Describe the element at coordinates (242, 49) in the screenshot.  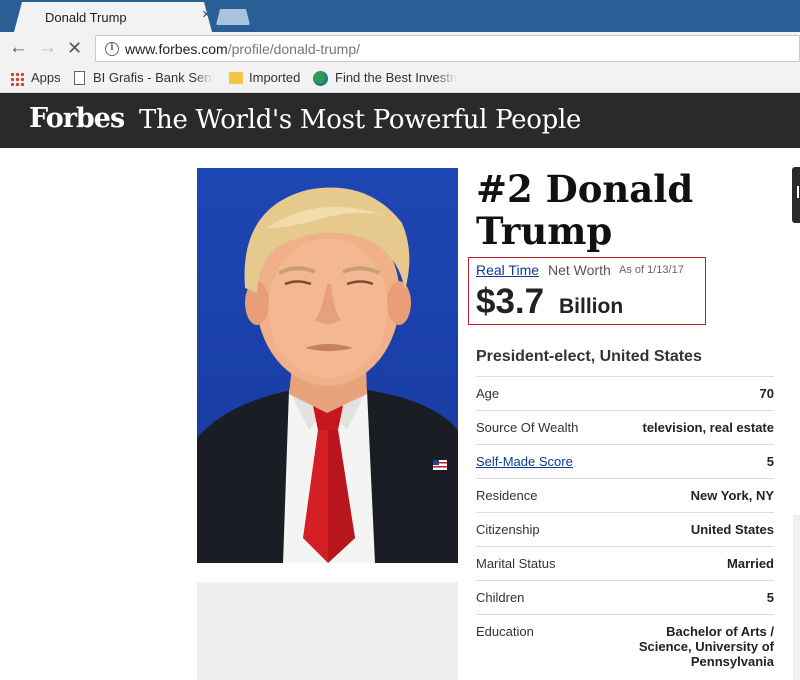
I see `url-text: www.forbes.com/profile/donald-trump/` at that location.